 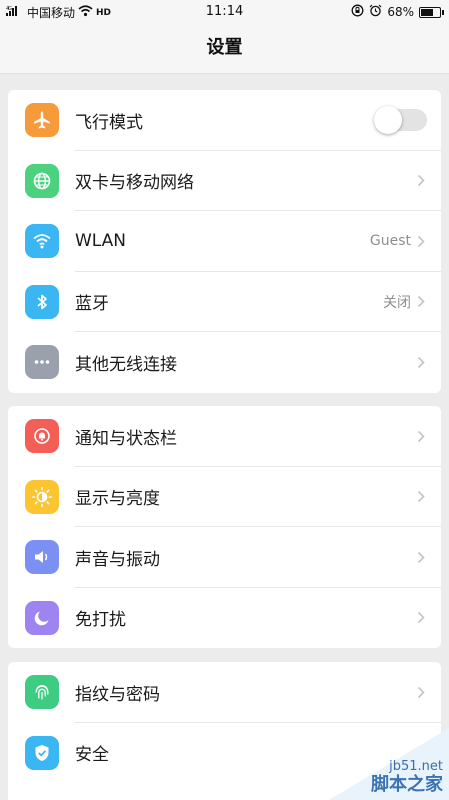 What do you see at coordinates (224, 120) in the screenshot?
I see `settings-row-airplane-mode: 飞行模式` at bounding box center [224, 120].